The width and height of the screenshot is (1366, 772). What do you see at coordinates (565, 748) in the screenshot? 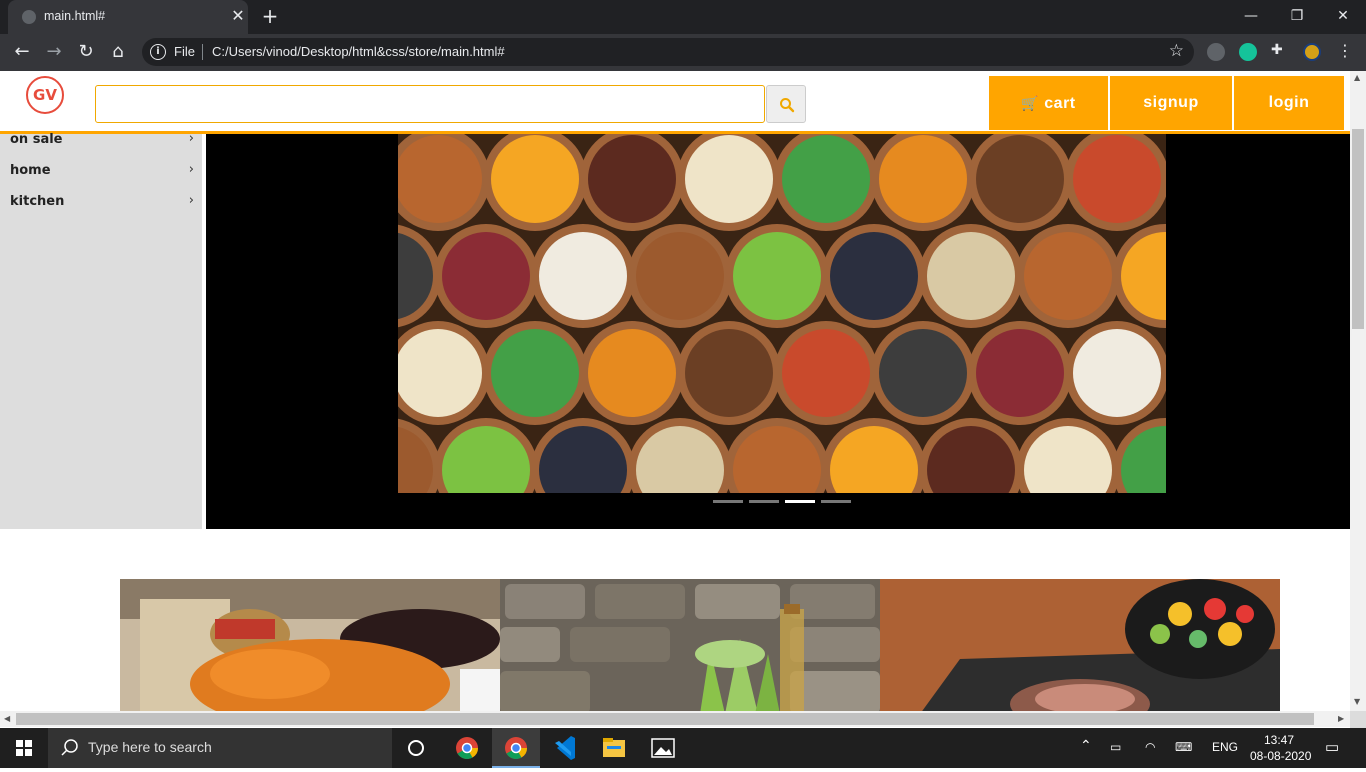
I see `vscode-taskbar-icon` at bounding box center [565, 748].